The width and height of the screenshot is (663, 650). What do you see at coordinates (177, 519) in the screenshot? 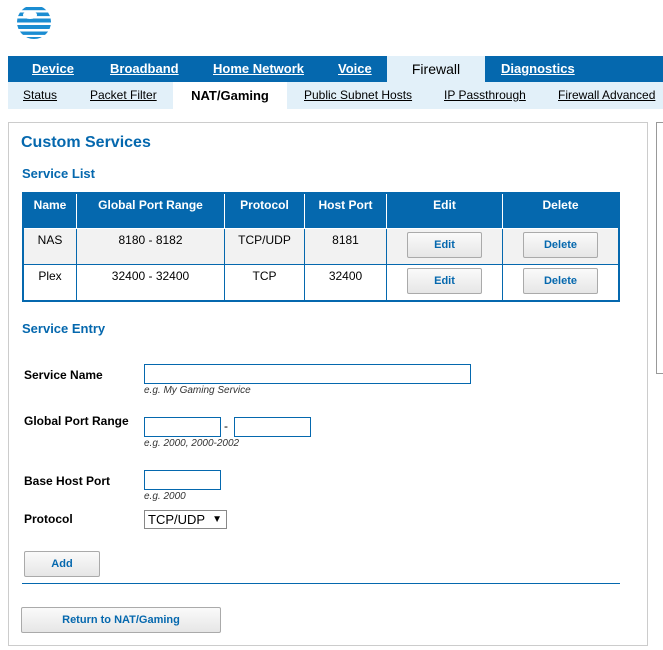
I see `protocol-selected-value: TCP/UDP` at bounding box center [177, 519].